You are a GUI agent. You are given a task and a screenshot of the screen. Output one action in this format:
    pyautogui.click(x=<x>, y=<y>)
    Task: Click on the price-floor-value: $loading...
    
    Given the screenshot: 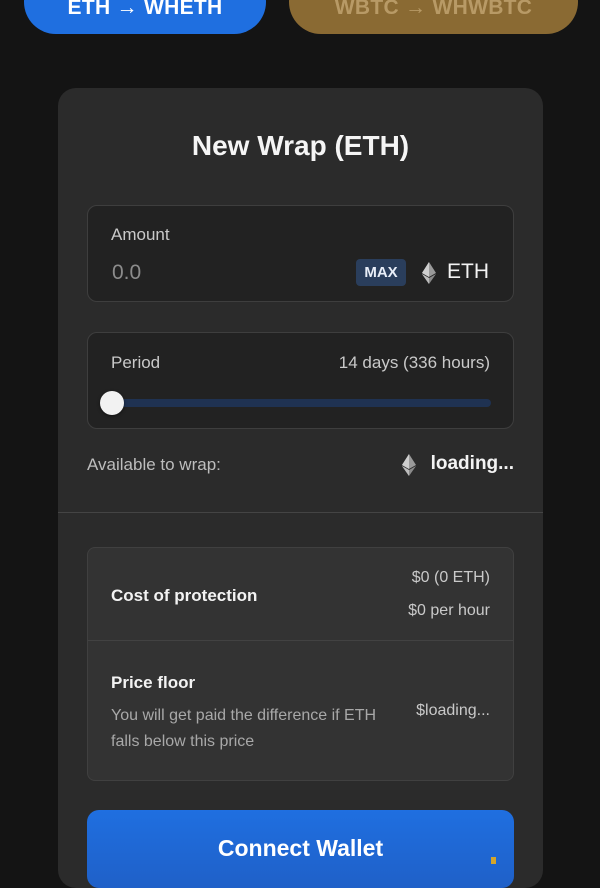 What is the action you would take?
    pyautogui.click(x=453, y=710)
    